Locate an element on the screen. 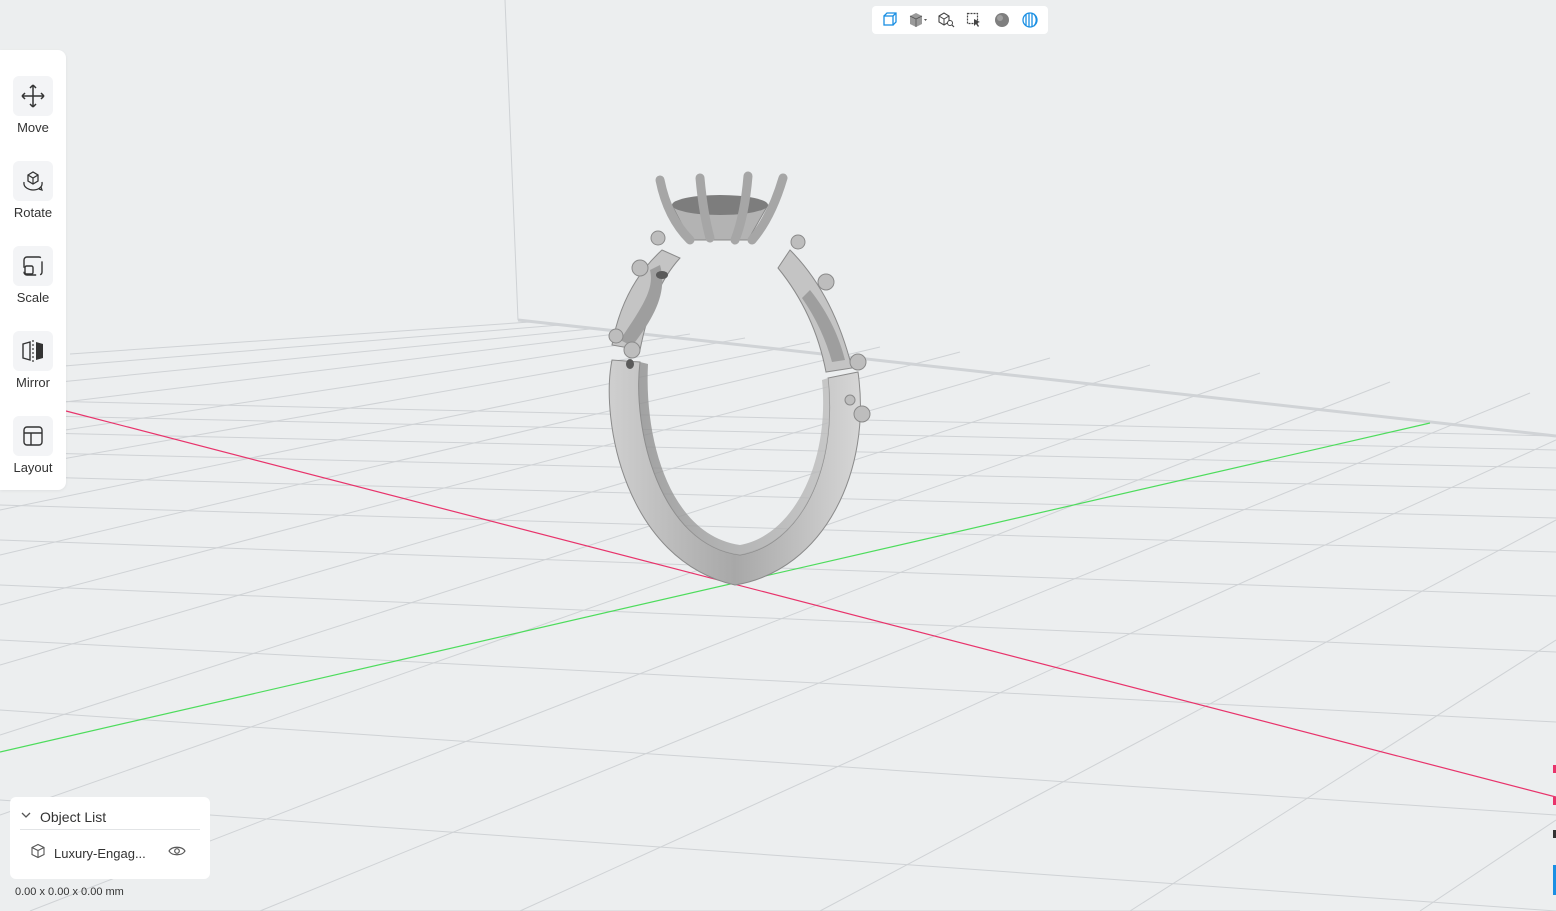 The height and width of the screenshot is (911, 1556). mirror-icon is located at coordinates (33, 351).